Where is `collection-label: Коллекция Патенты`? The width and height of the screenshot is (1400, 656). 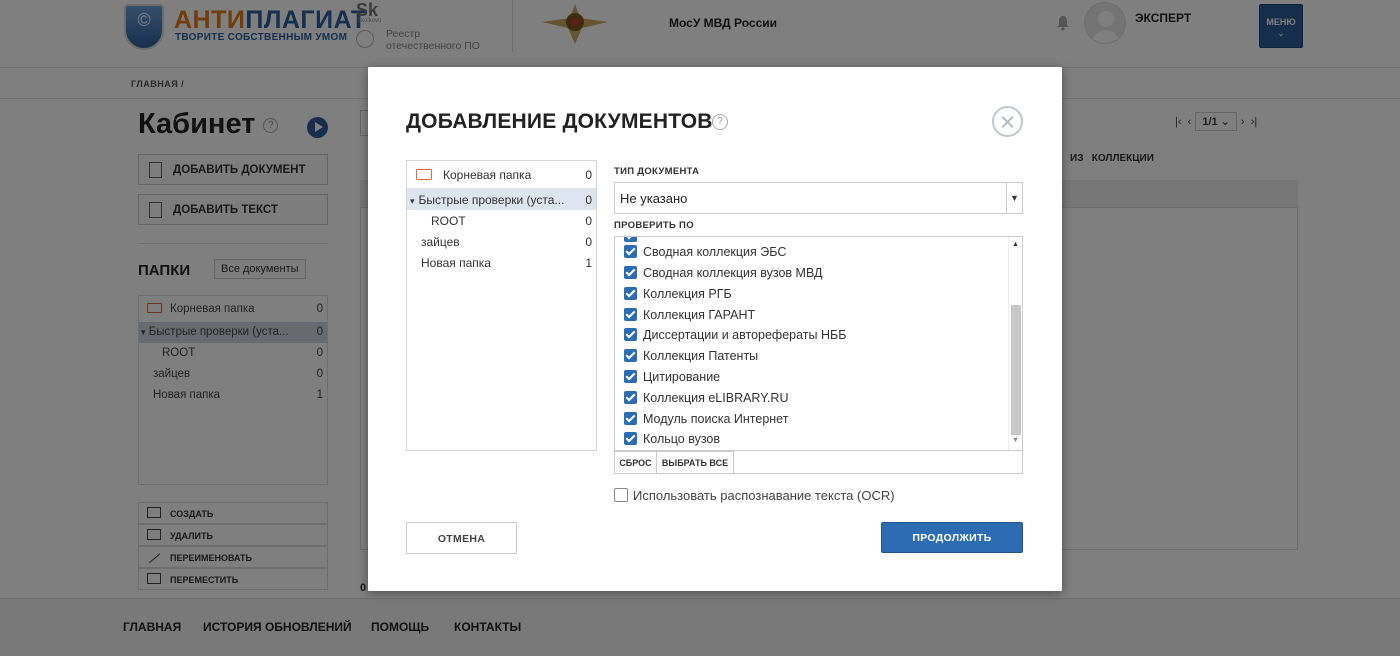 collection-label: Коллекция Патенты is located at coordinates (701, 356).